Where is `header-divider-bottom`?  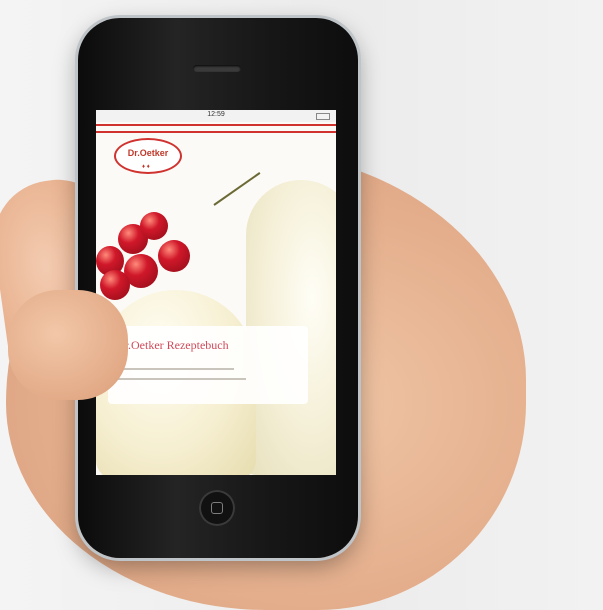 header-divider-bottom is located at coordinates (216, 132).